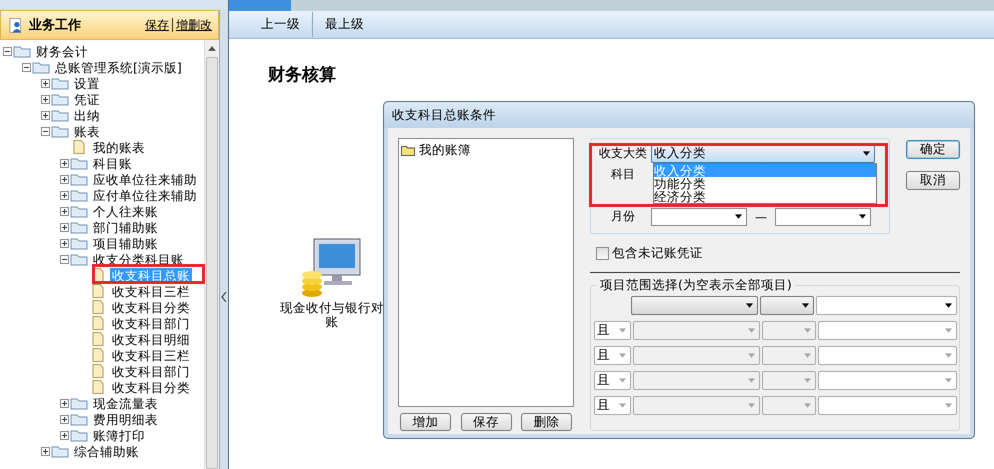  Describe the element at coordinates (87, 99) in the screenshot. I see `tree-item: 凭证` at that location.